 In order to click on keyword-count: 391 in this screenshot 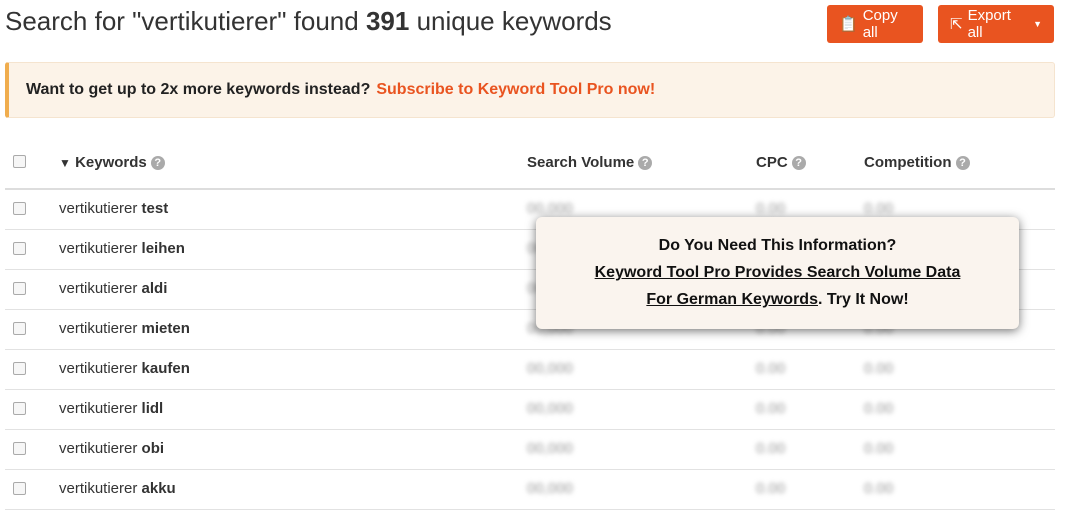, I will do `click(387, 21)`.